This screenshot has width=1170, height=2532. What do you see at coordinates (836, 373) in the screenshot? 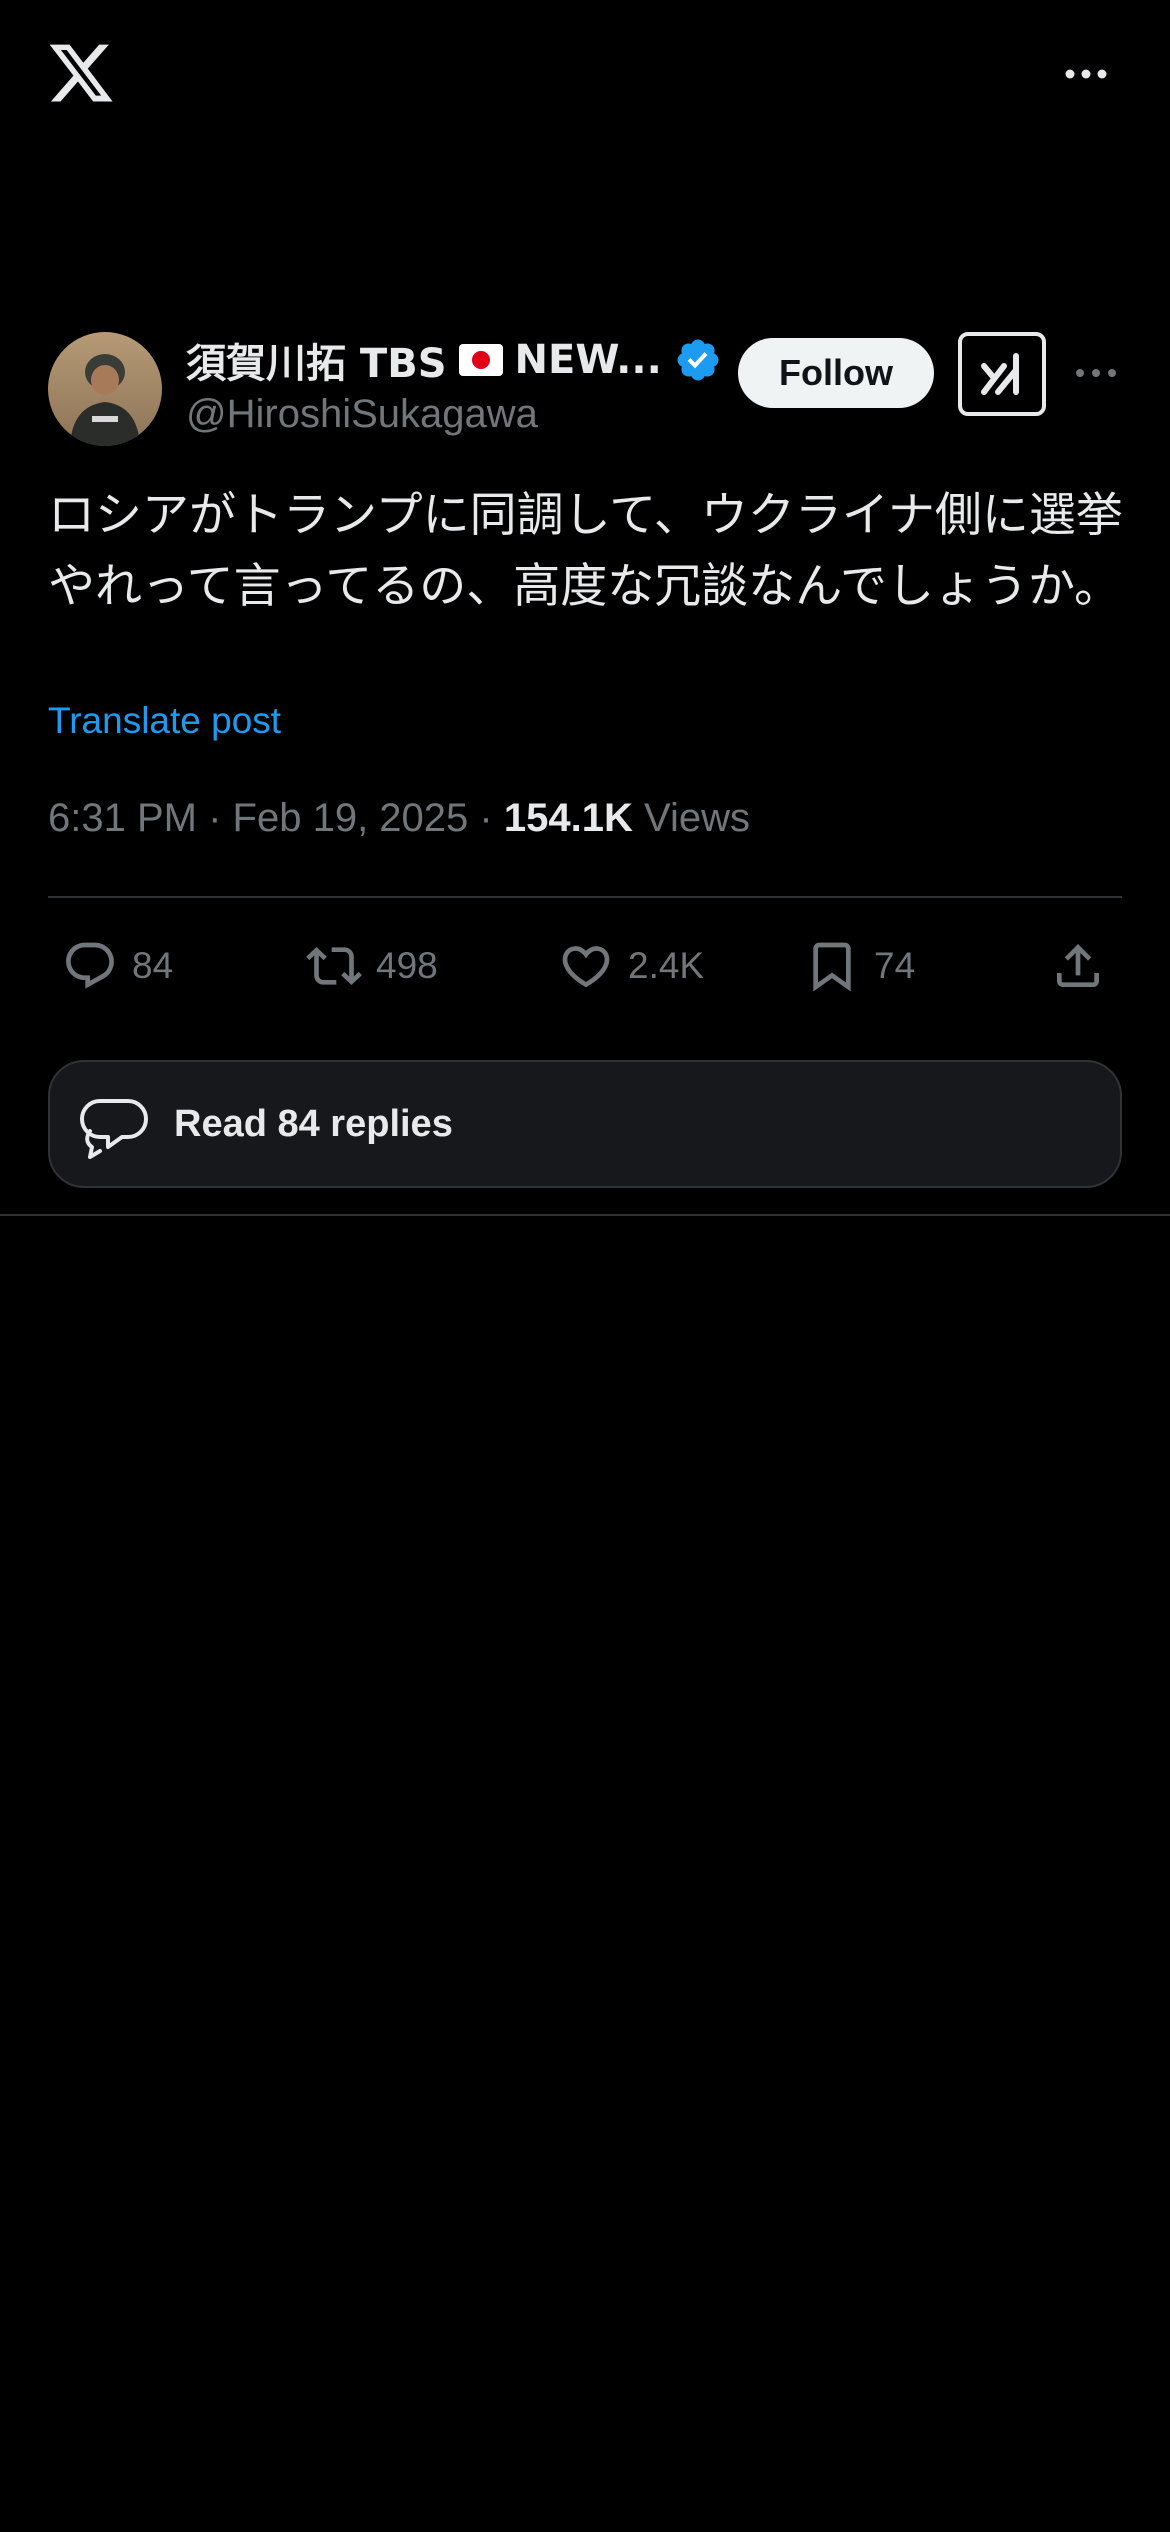
I see `follow-button: Follow` at bounding box center [836, 373].